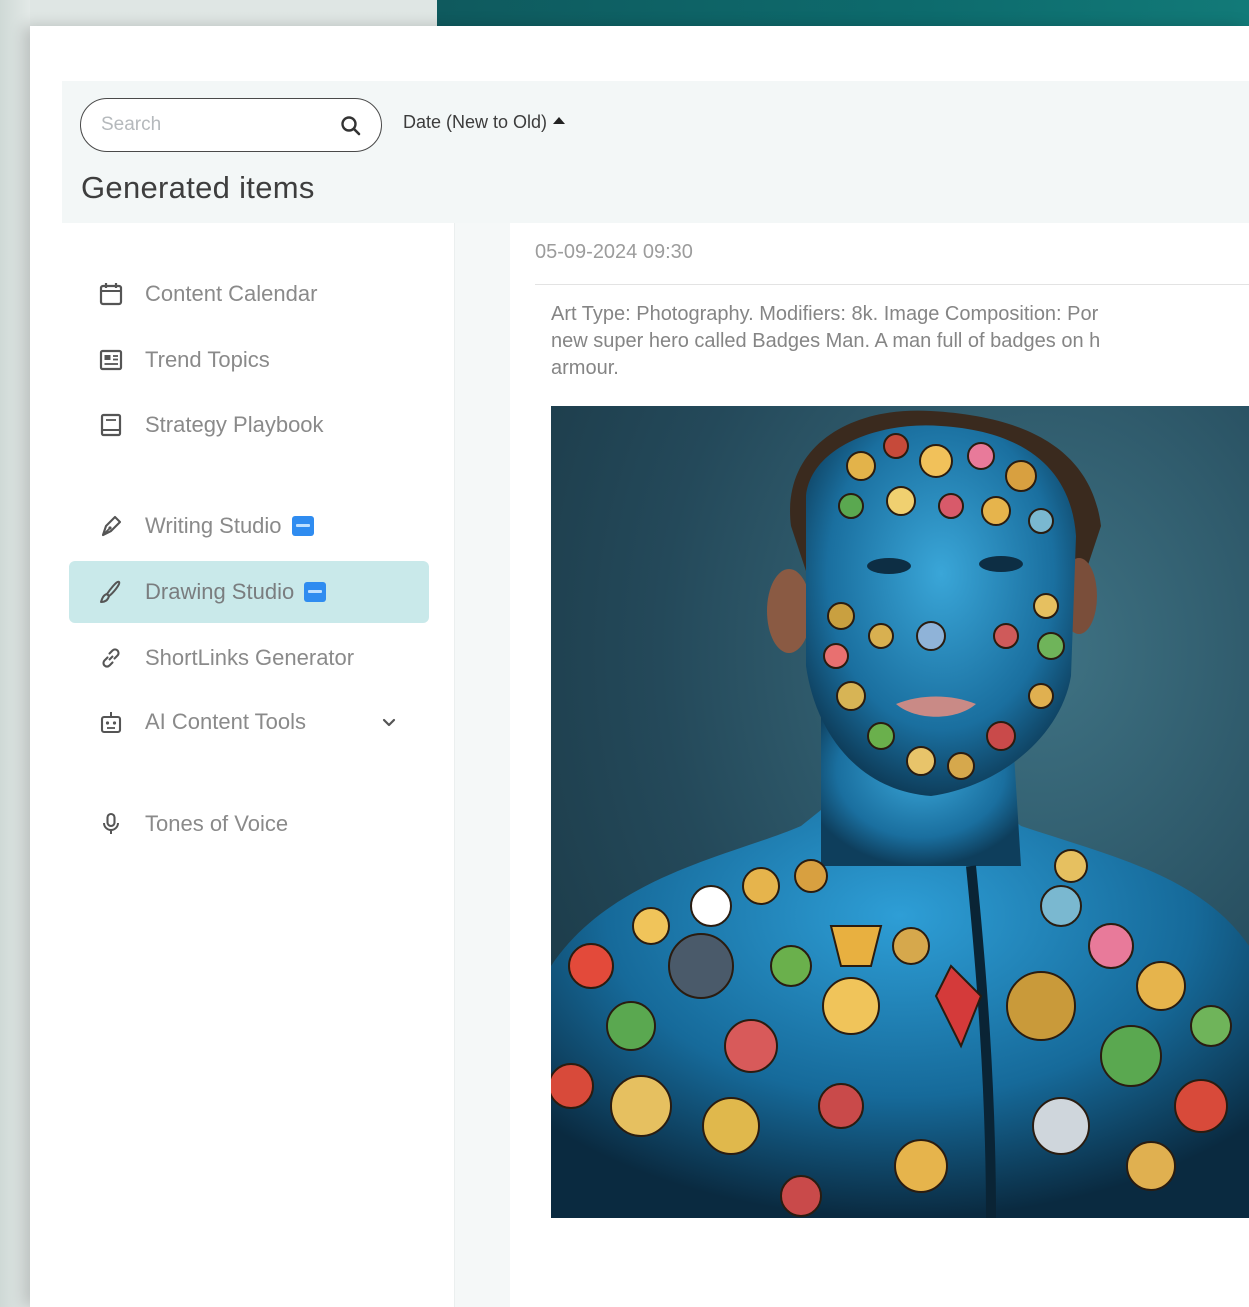 Image resolution: width=1249 pixels, height=1307 pixels. I want to click on search-box, so click(231, 125).